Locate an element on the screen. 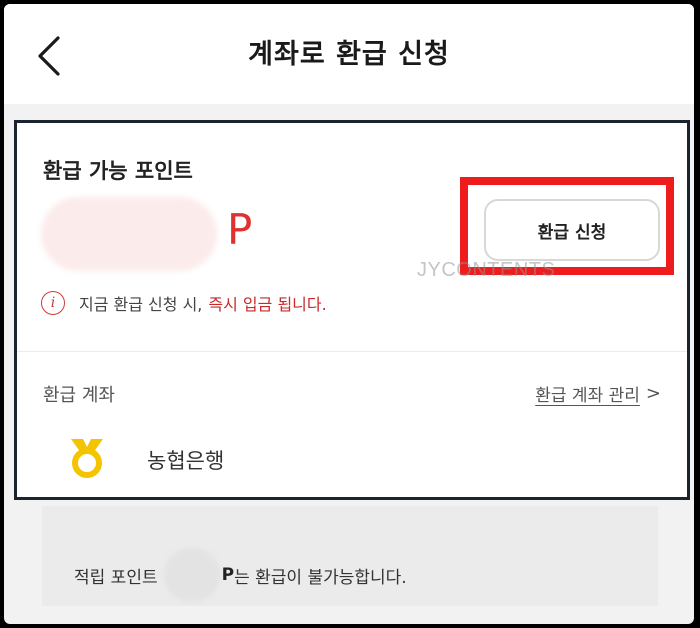 Image resolution: width=700 pixels, height=628 pixels. footer-points-blurred is located at coordinates (191, 575).